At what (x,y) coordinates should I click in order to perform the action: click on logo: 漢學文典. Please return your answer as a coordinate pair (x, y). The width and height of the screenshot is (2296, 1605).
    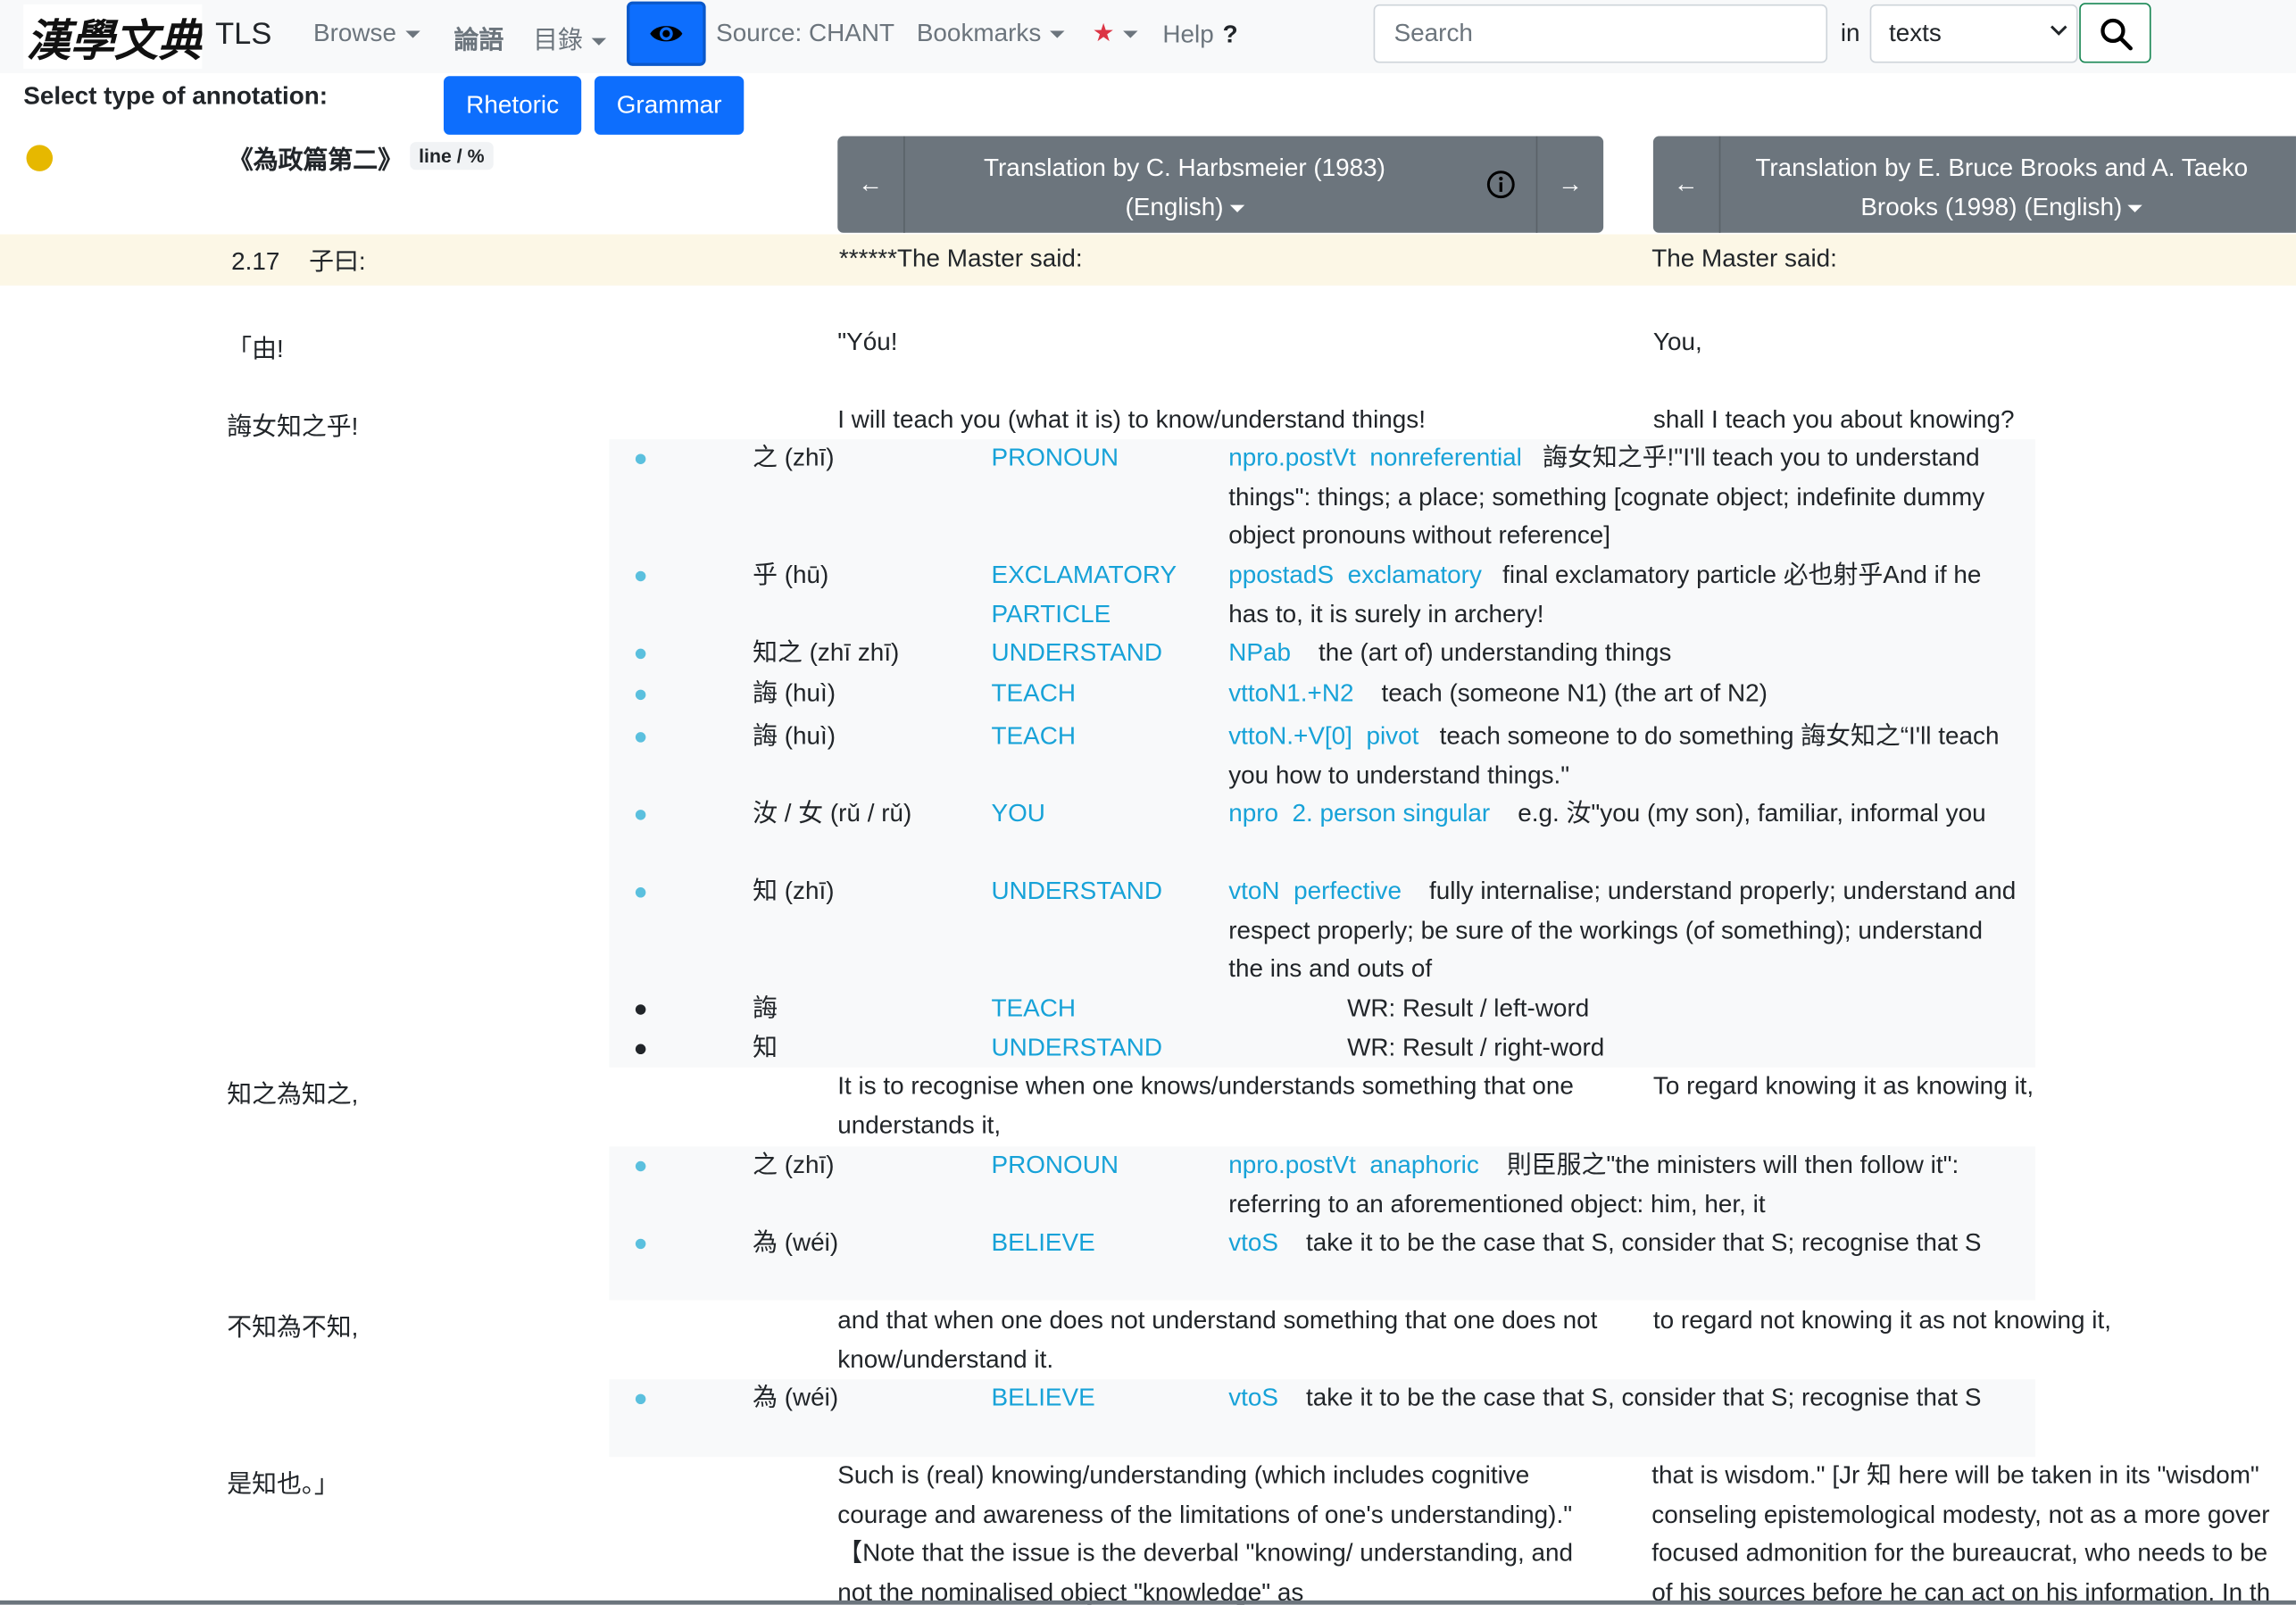
    Looking at the image, I should click on (113, 37).